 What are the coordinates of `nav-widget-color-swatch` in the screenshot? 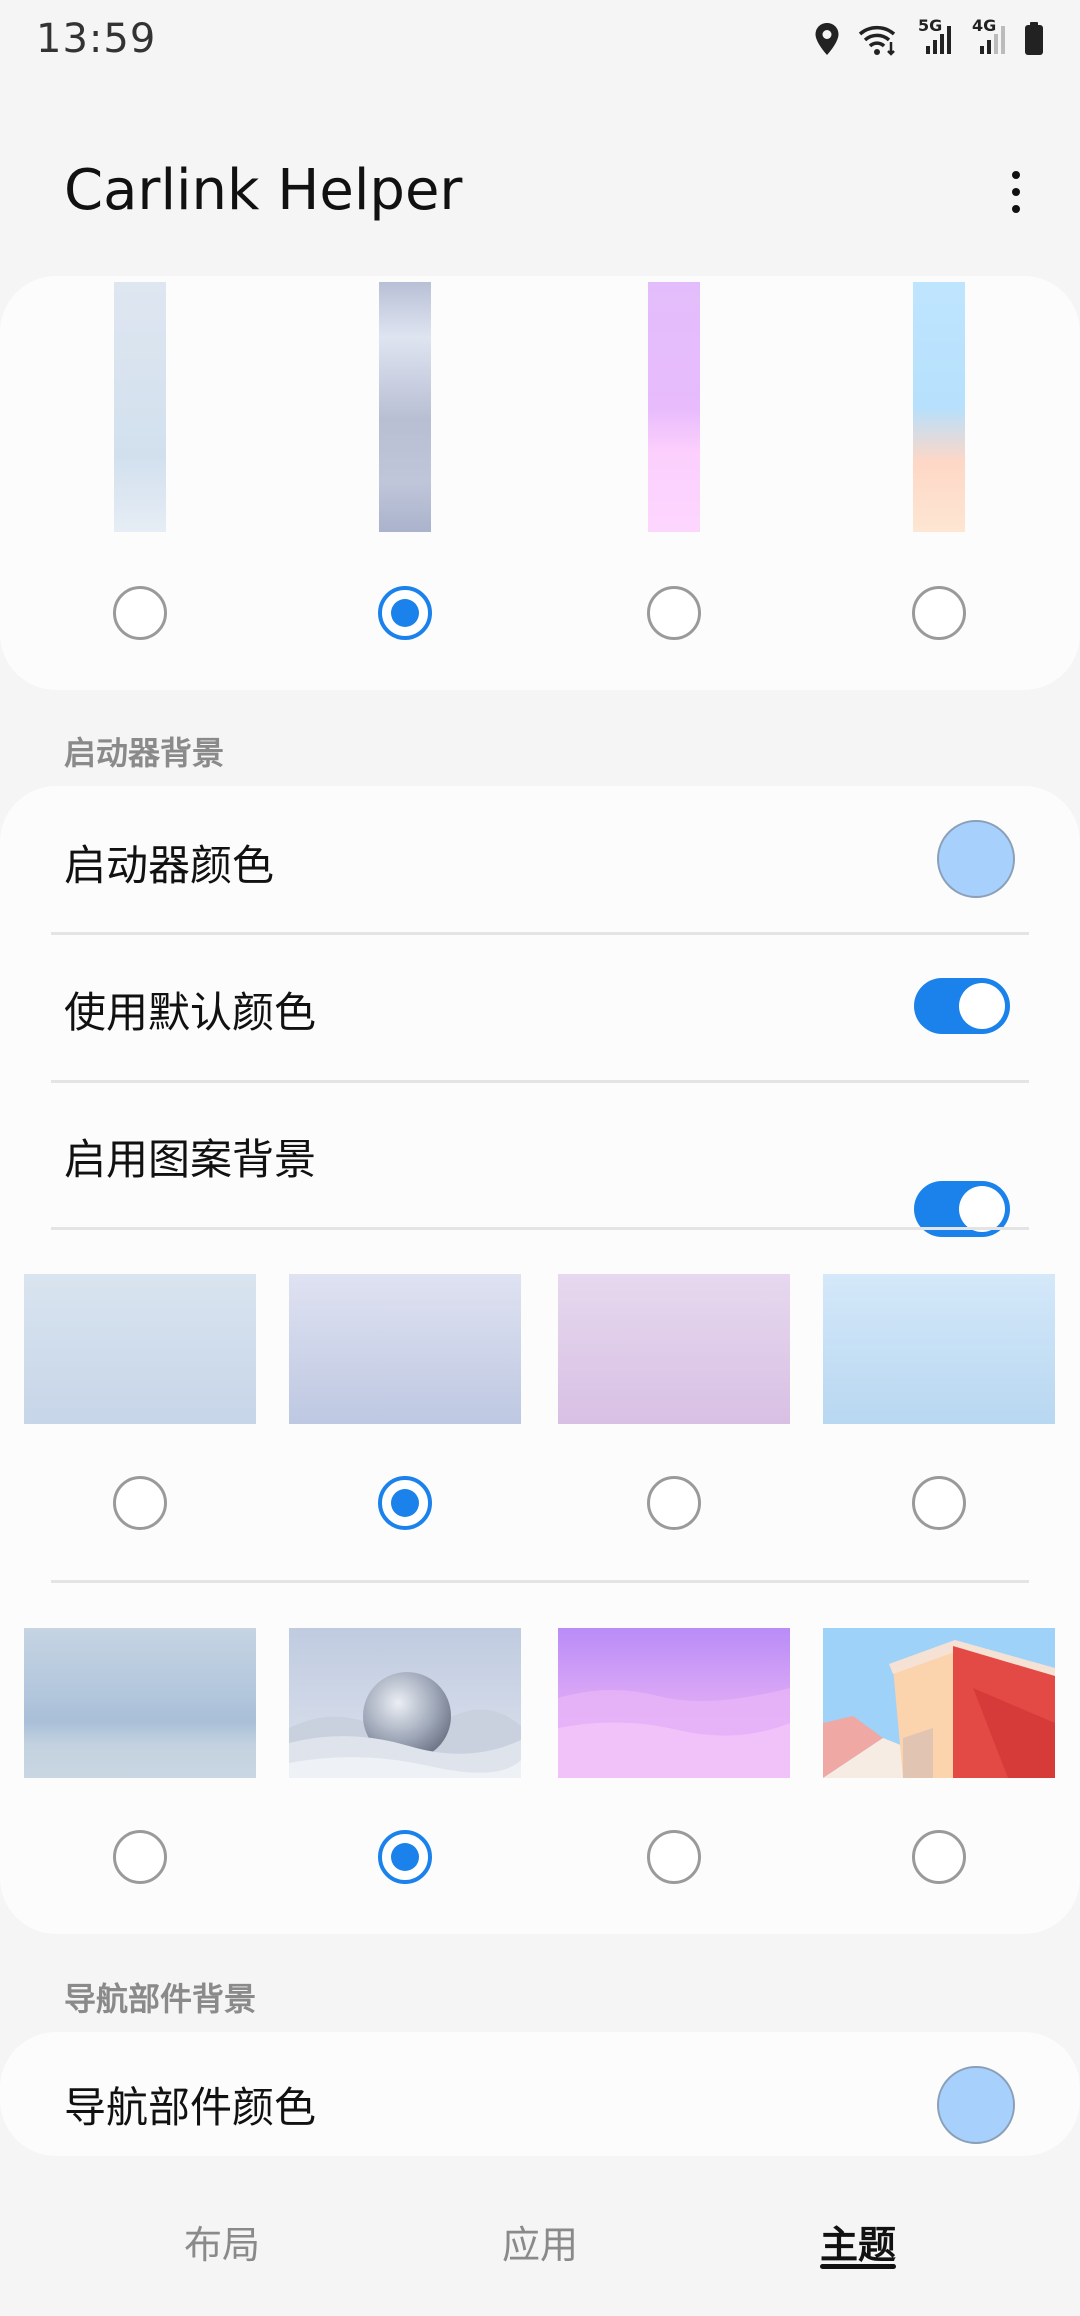 It's located at (976, 2105).